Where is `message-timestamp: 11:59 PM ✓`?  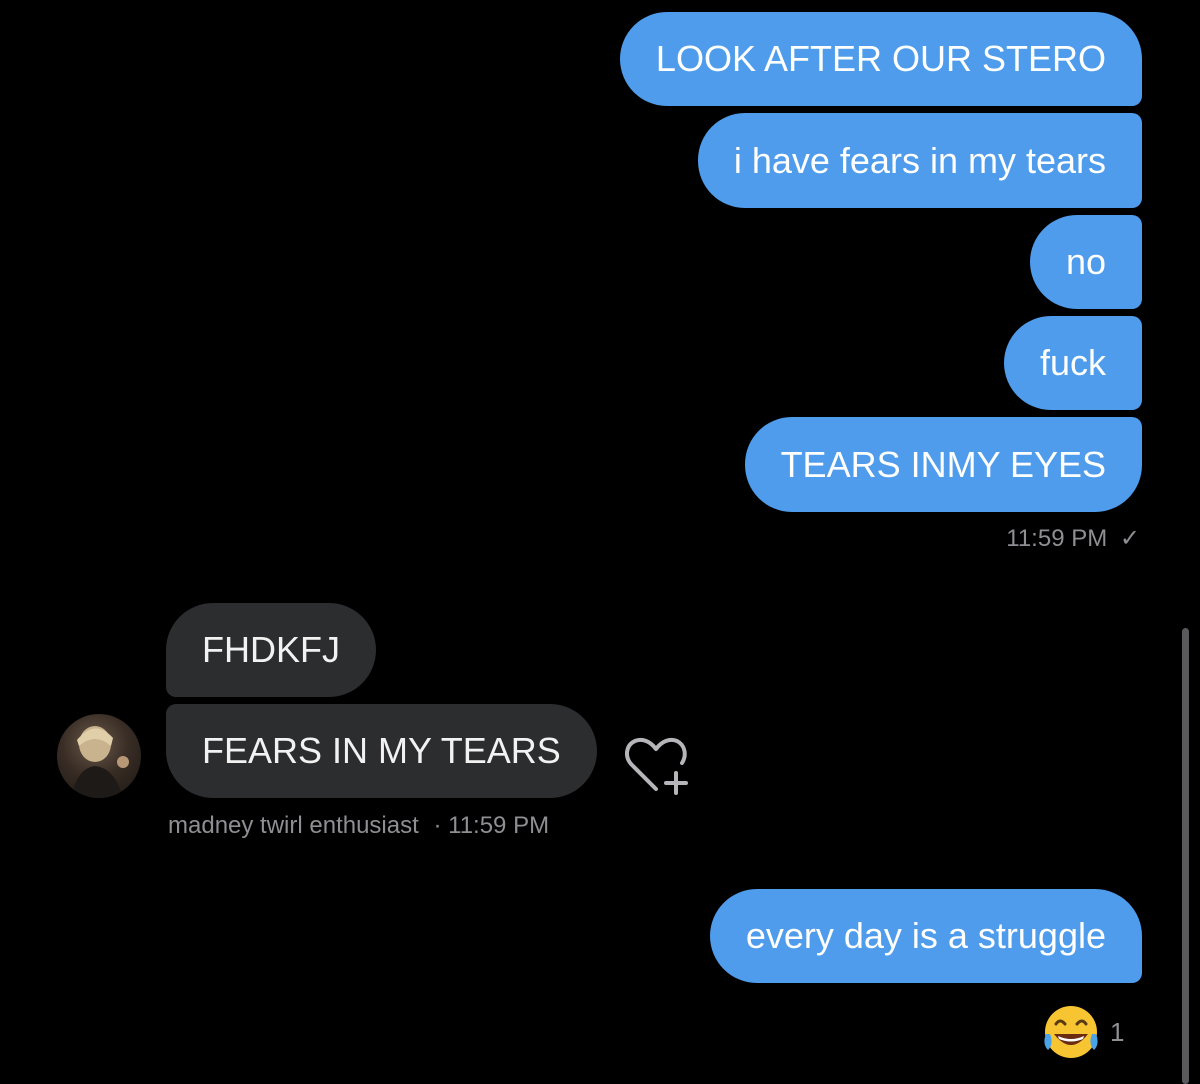
message-timestamp: 11:59 PM ✓ is located at coordinates (1073, 538).